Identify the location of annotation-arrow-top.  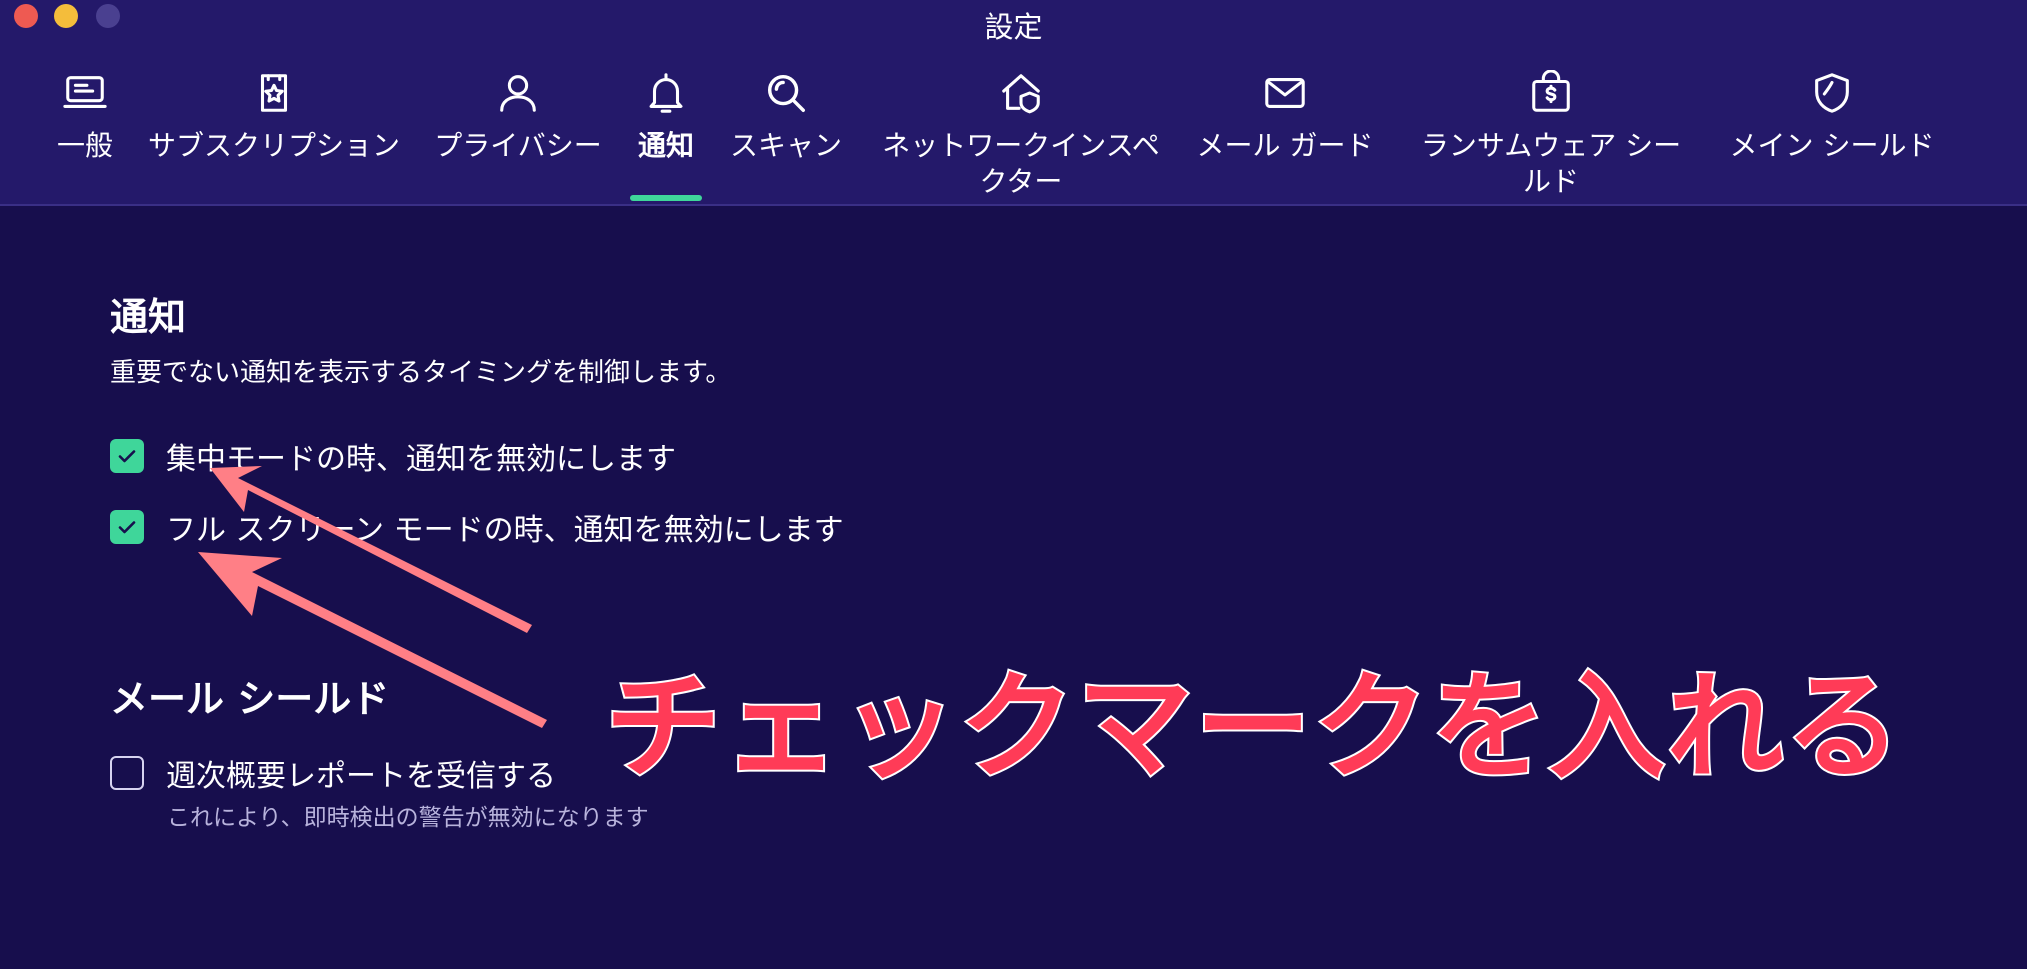
(371, 549).